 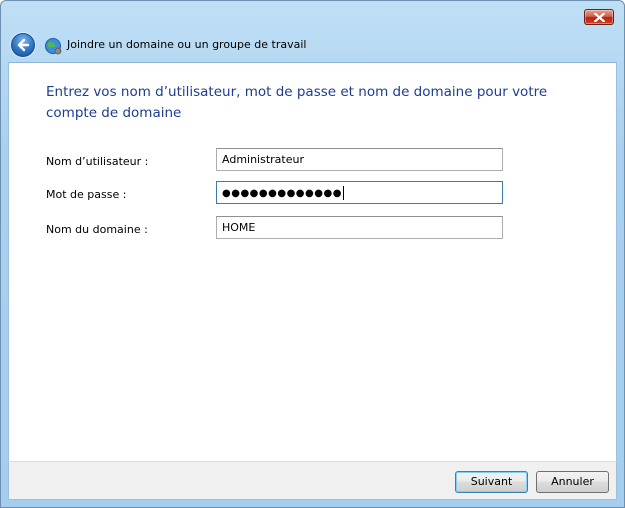 I want to click on close-button, so click(x=599, y=17).